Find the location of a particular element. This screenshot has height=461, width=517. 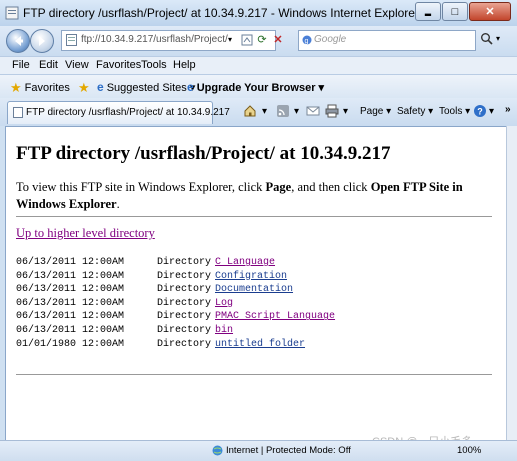

status-bar: Internet | Protected Mode: Off 100% is located at coordinates (258, 450).